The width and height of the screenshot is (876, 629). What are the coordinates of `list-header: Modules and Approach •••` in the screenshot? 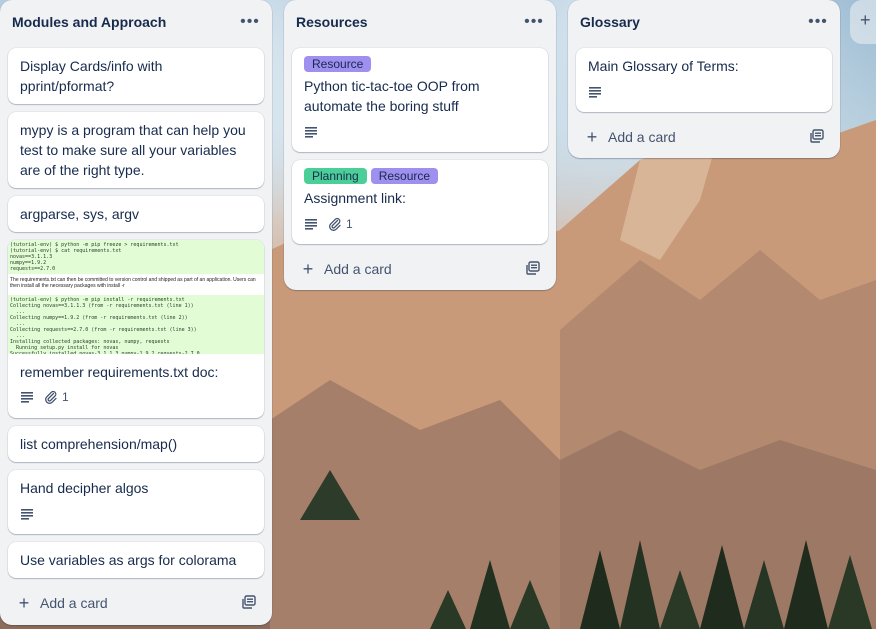 It's located at (136, 22).